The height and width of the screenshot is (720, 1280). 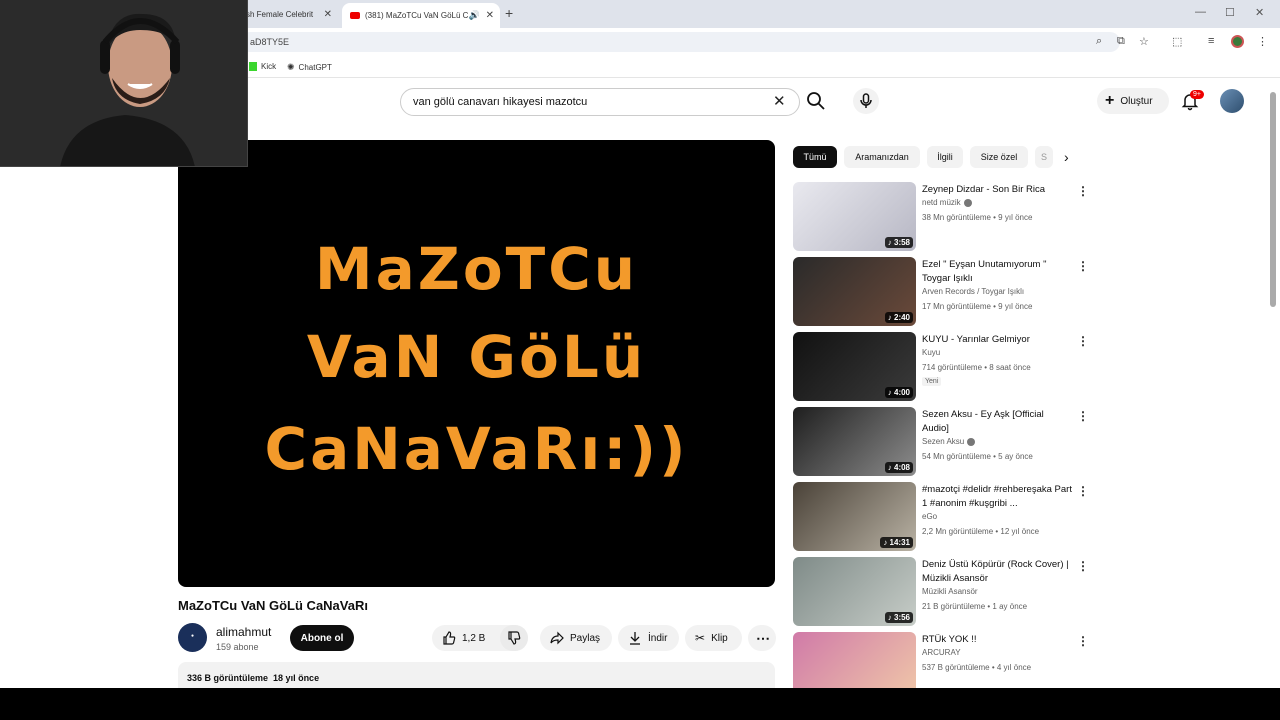 What do you see at coordinates (1144, 41) in the screenshot?
I see `bookmark-star-icon: ☆` at bounding box center [1144, 41].